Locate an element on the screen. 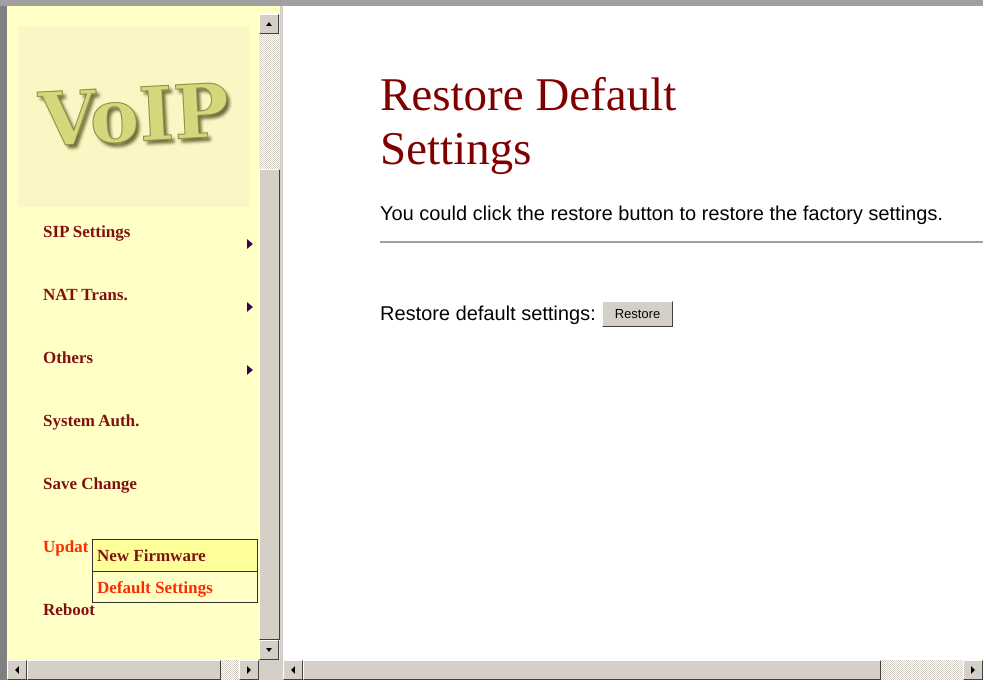 The height and width of the screenshot is (680, 983). menu-item: Updat is located at coordinates (65, 547).